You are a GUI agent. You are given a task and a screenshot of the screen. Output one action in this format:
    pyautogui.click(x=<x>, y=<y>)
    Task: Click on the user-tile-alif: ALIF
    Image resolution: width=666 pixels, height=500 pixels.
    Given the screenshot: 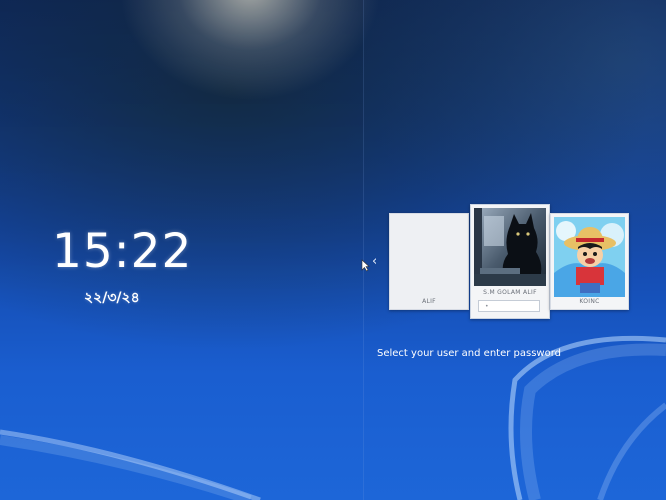 What is the action you would take?
    pyautogui.click(x=429, y=261)
    